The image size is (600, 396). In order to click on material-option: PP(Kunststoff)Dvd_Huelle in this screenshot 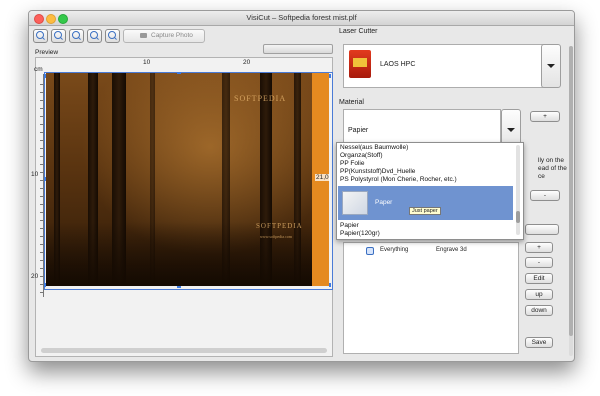, I will do `click(377, 171)`.